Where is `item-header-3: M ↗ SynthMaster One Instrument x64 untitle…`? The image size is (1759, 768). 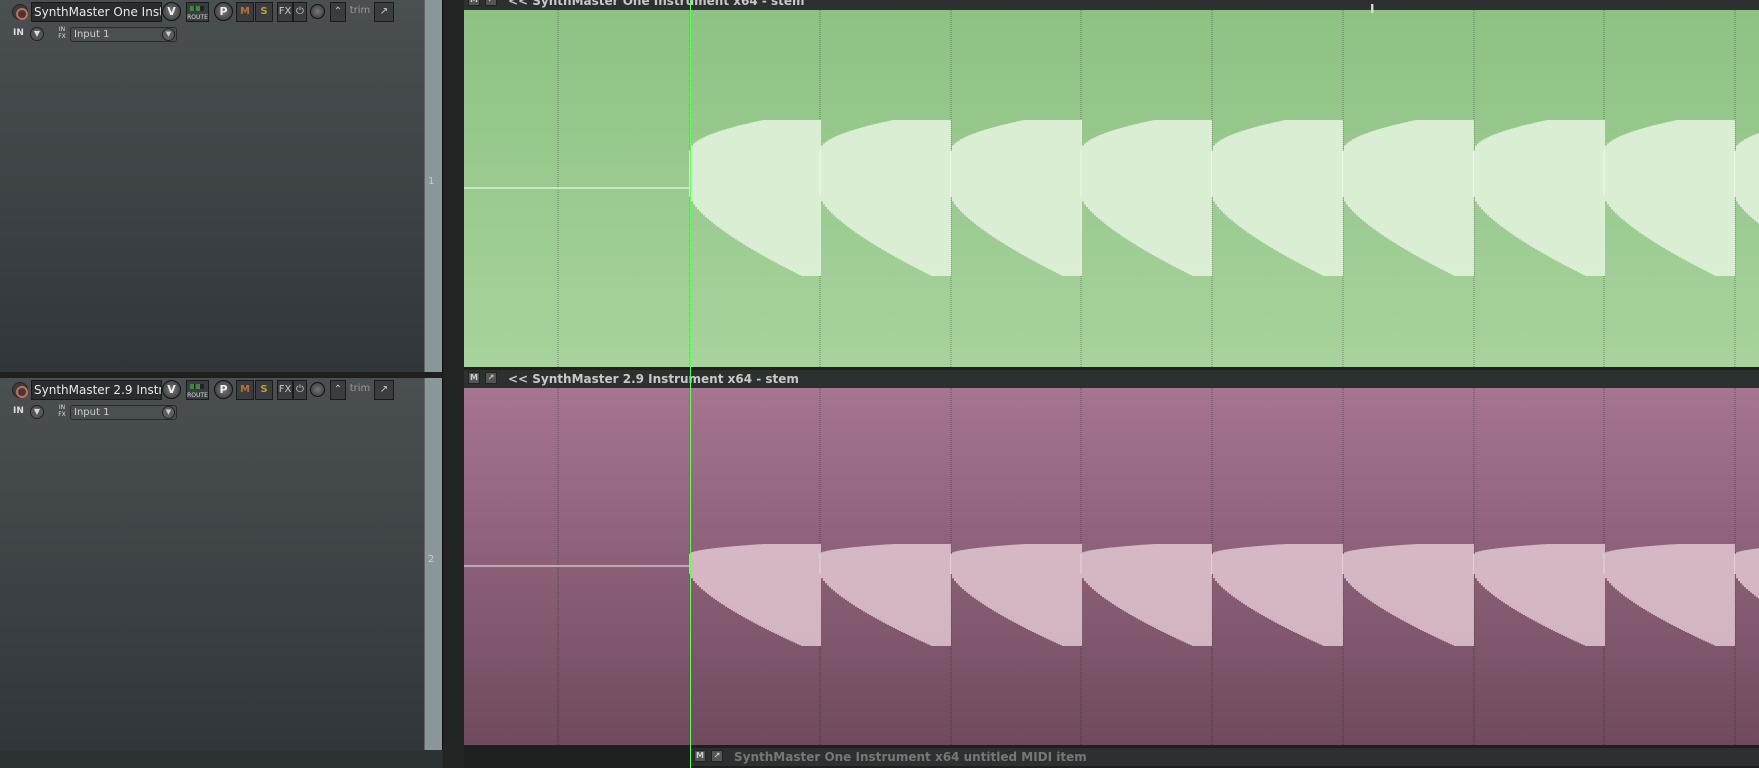
item-header-3: M ↗ SynthMaster One Instrument x64 untitle… is located at coordinates (1224, 757).